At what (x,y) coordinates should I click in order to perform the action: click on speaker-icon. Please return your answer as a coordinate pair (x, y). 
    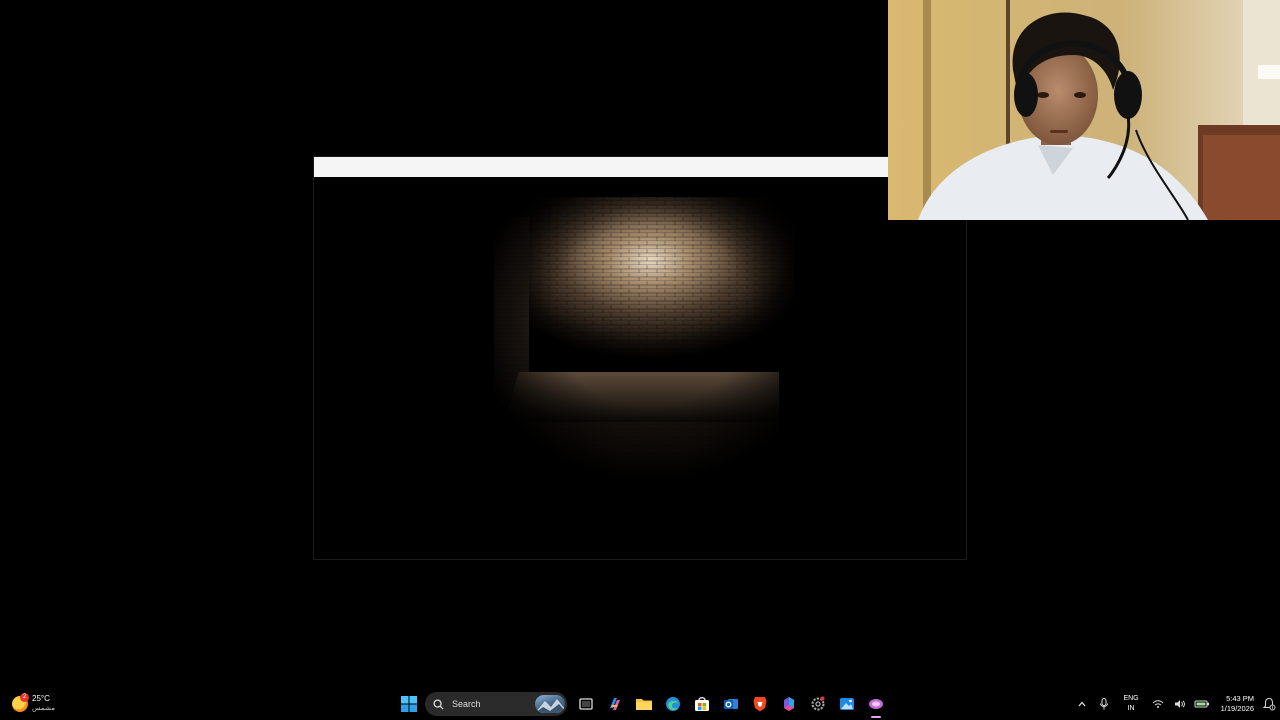
    Looking at the image, I should click on (1179, 704).